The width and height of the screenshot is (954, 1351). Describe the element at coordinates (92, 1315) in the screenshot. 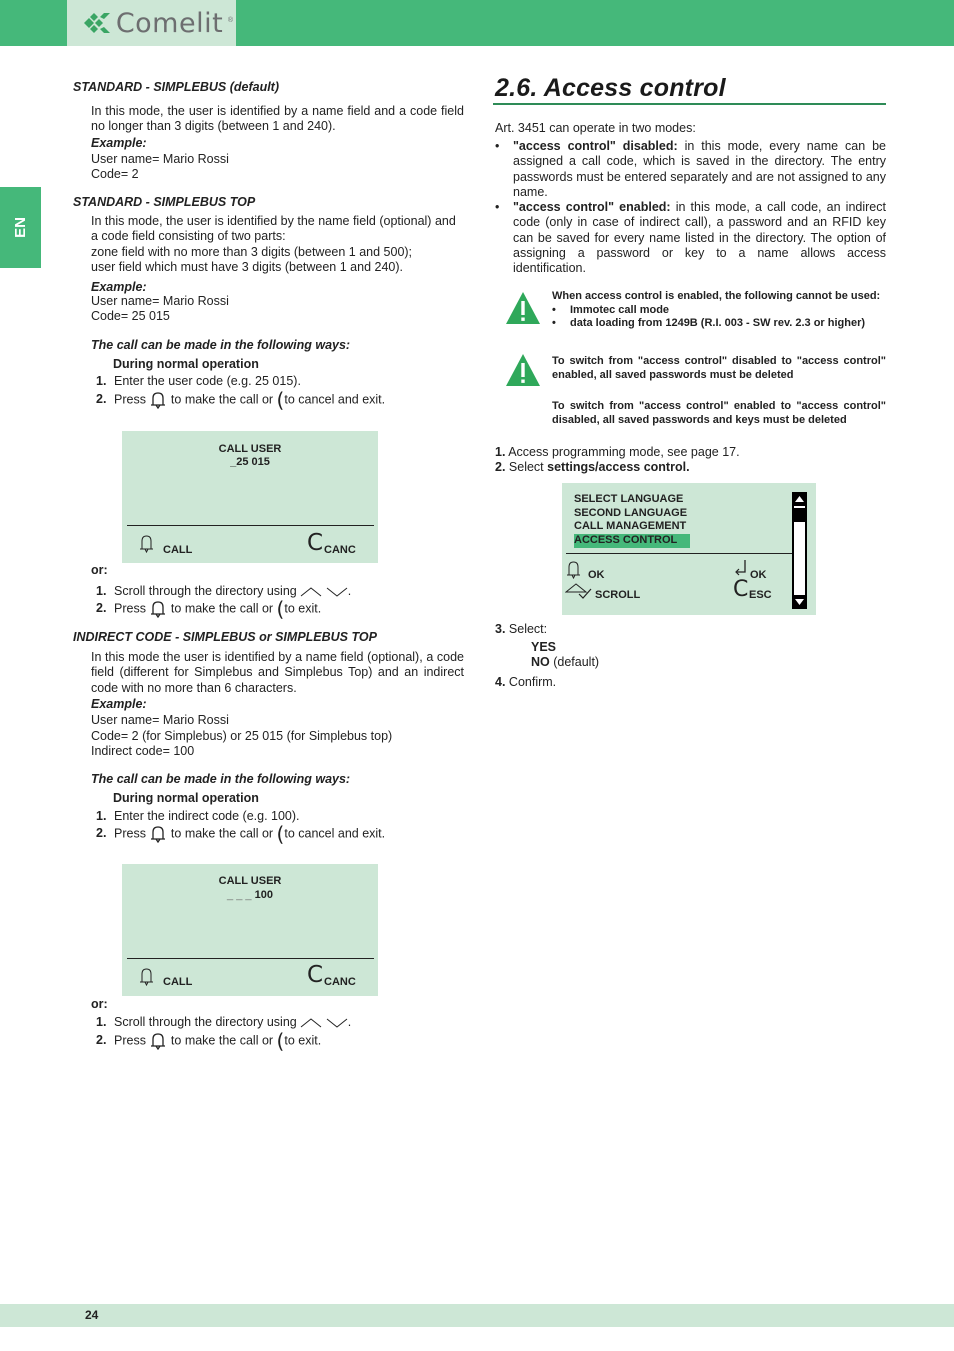

I see `page-number: 24` at that location.